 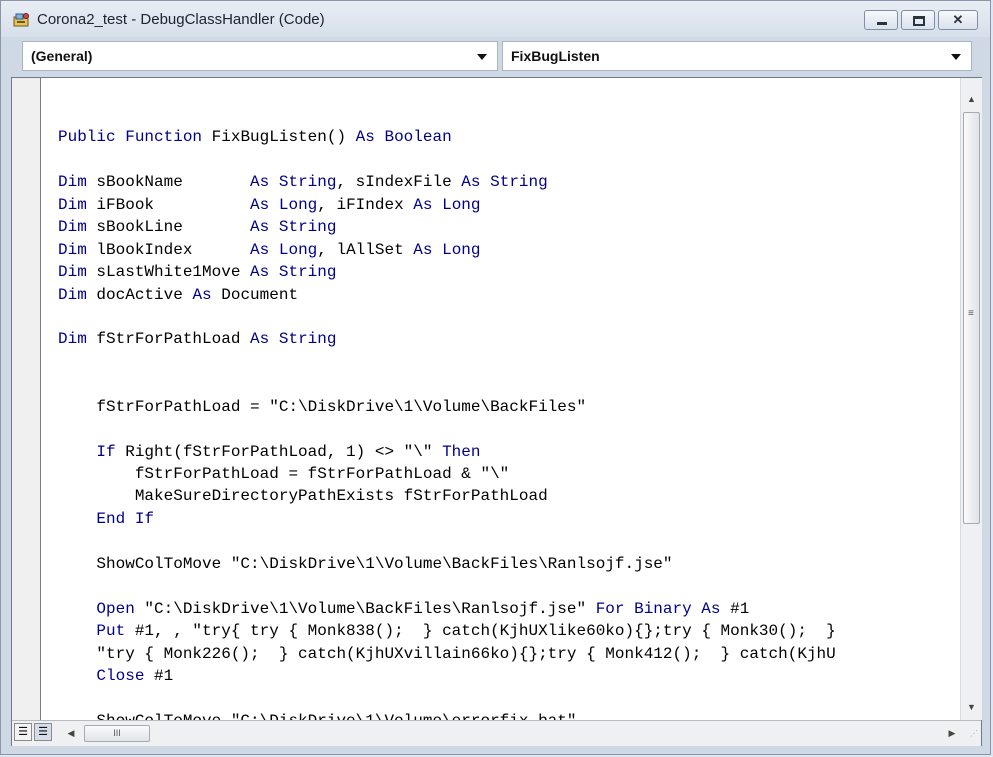 What do you see at coordinates (117, 733) in the screenshot?
I see `horizontal-scroll-thumb: III` at bounding box center [117, 733].